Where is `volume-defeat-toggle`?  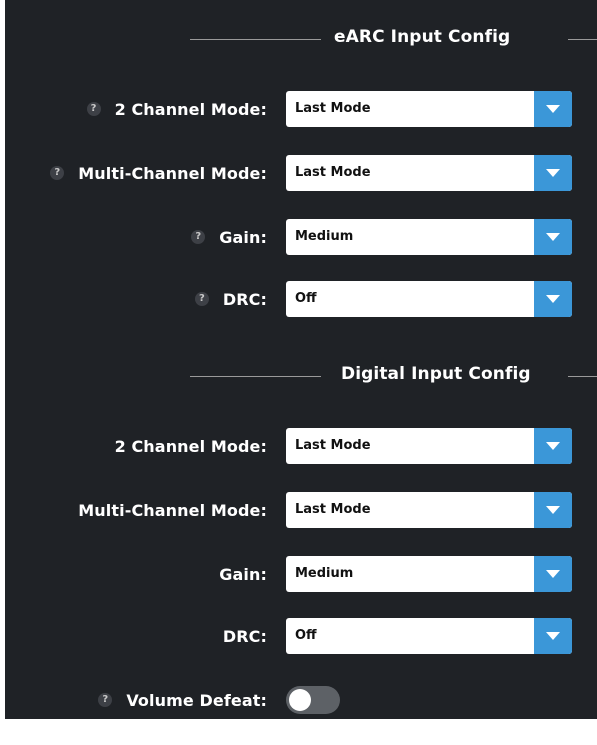
volume-defeat-toggle is located at coordinates (313, 700).